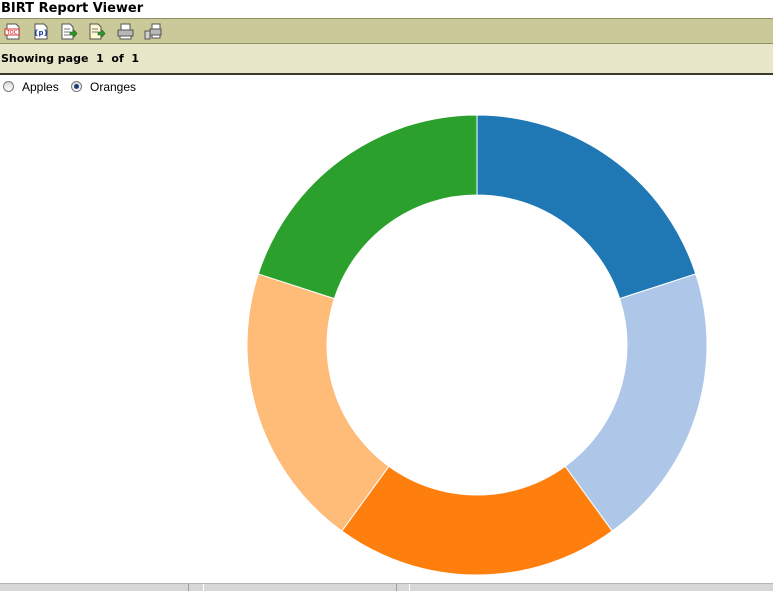 This screenshot has height=591, width=773. I want to click on window-title: BIRT Report Viewer, so click(72, 8).